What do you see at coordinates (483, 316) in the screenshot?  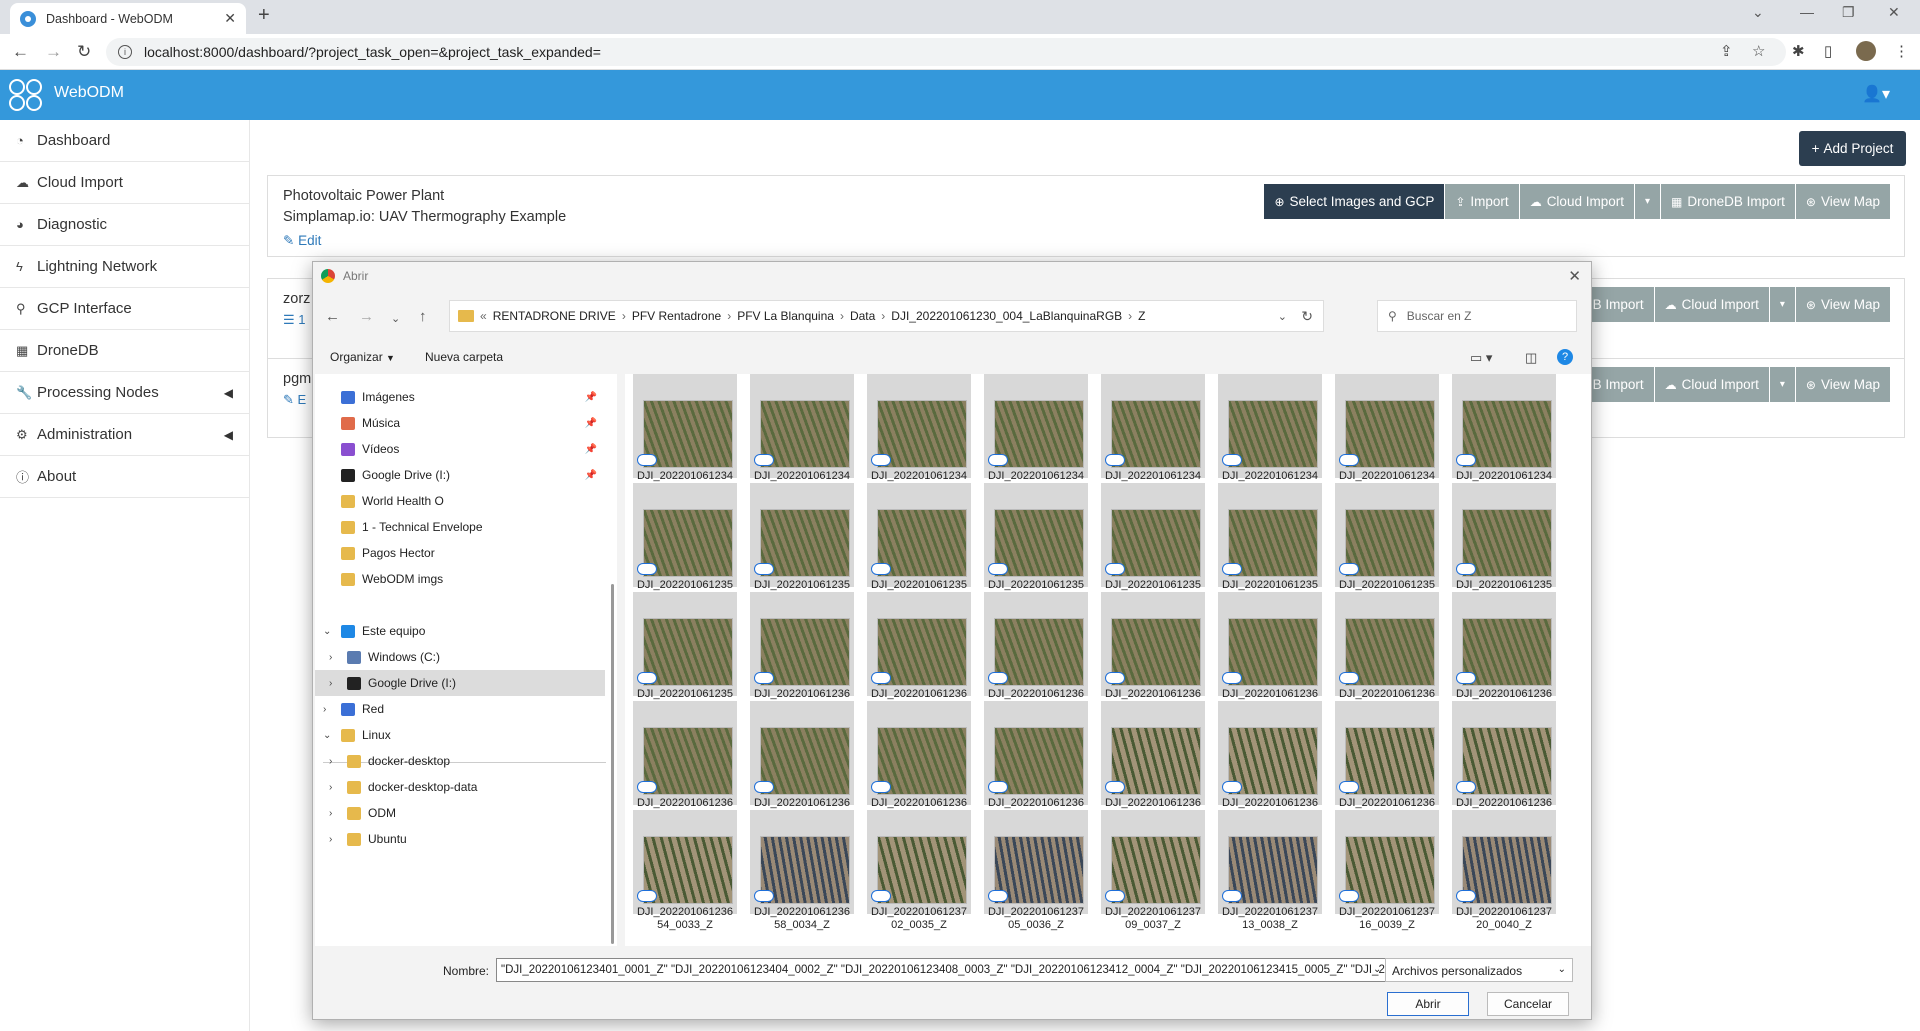 I see `overflow-icon: «` at bounding box center [483, 316].